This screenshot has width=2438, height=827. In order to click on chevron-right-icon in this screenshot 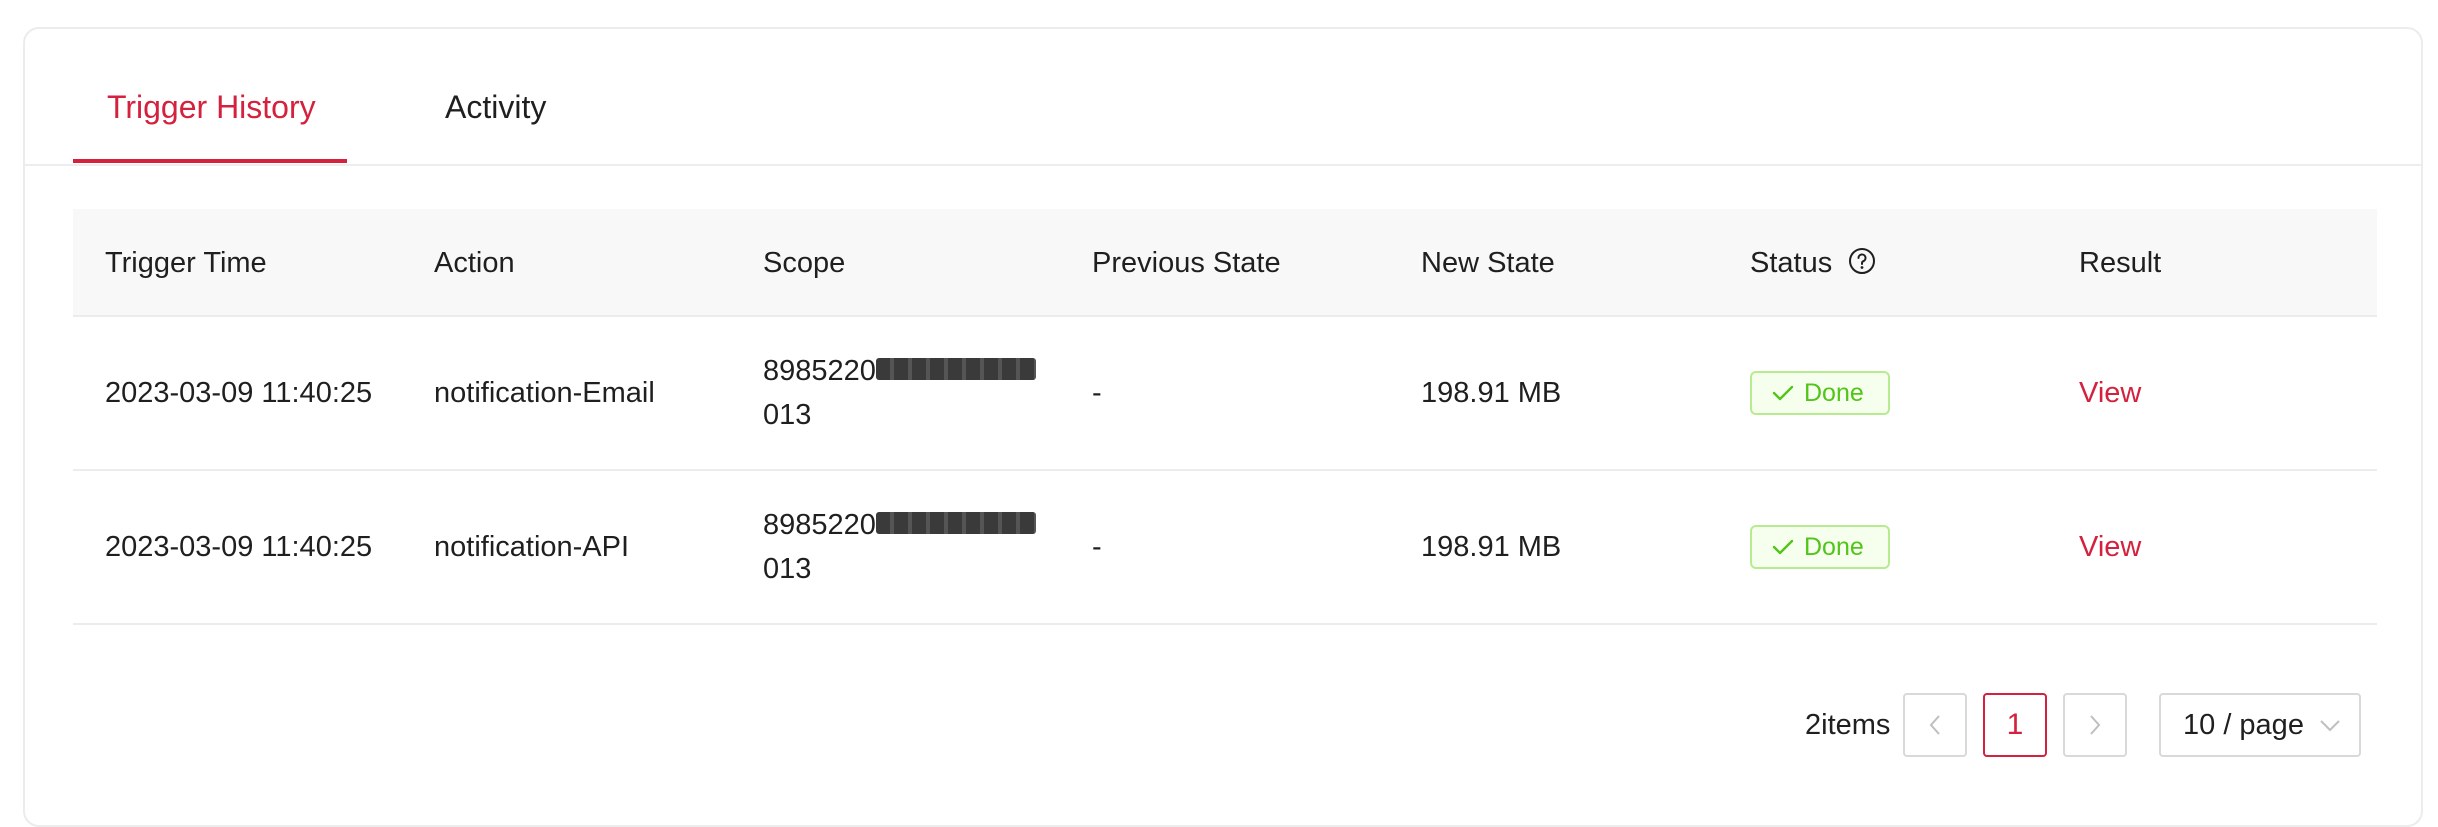, I will do `click(2095, 725)`.